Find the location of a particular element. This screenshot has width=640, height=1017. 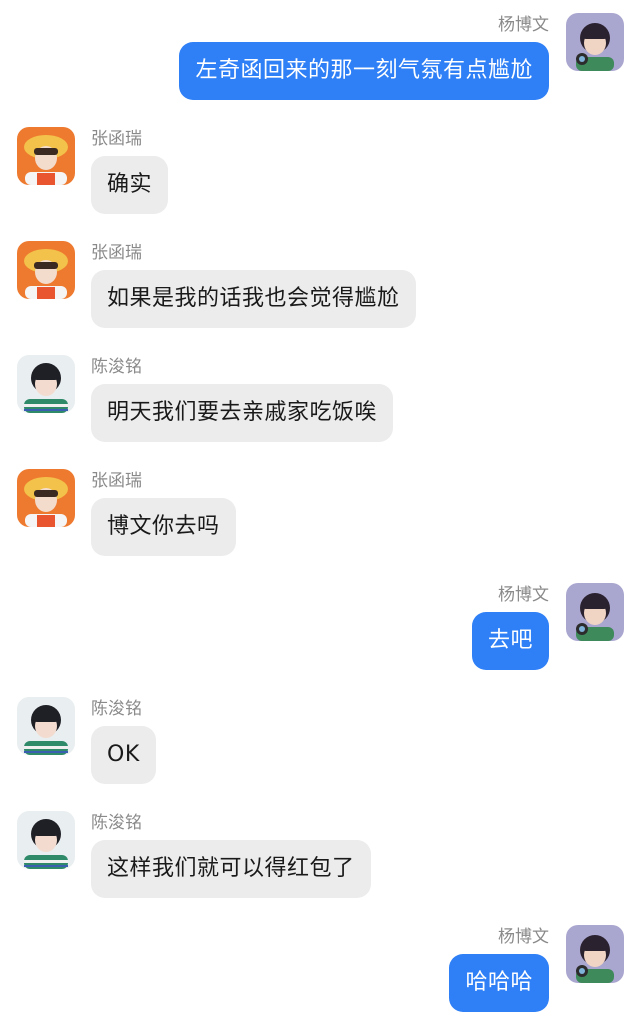

message-bubble: 如果是我的话我也会觉得尴尬 is located at coordinates (253, 299).